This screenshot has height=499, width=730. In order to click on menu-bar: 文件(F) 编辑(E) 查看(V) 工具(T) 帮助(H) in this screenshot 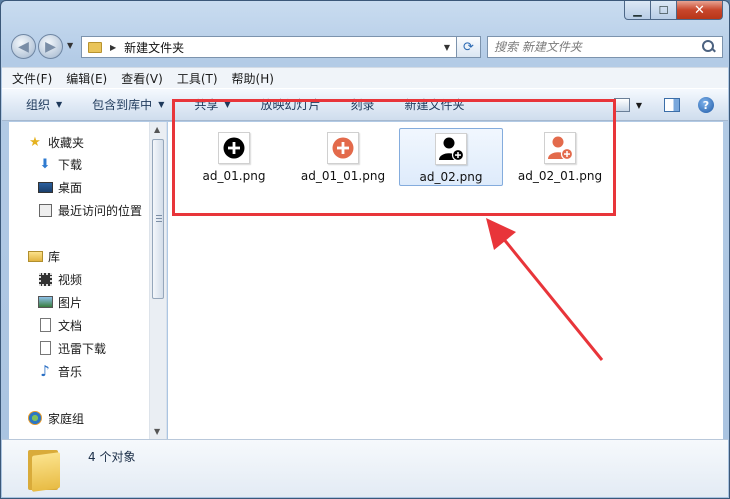, I will do `click(365, 77)`.